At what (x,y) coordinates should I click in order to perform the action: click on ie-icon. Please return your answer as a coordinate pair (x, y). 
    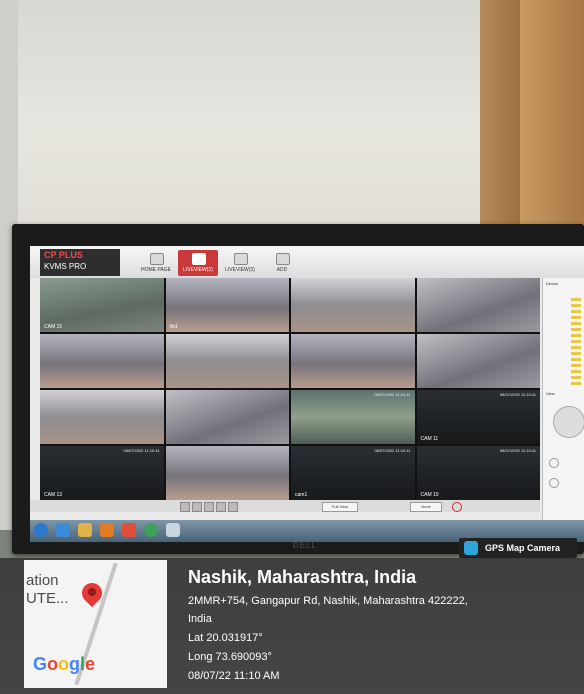
    Looking at the image, I should click on (63, 530).